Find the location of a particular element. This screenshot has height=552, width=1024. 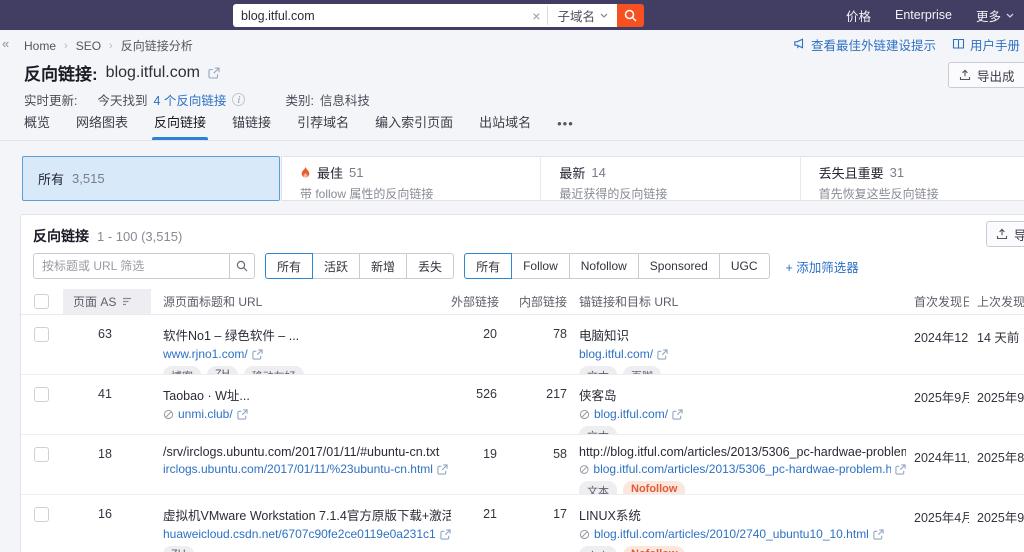

chevron-right-icon: › is located at coordinates (66, 45).